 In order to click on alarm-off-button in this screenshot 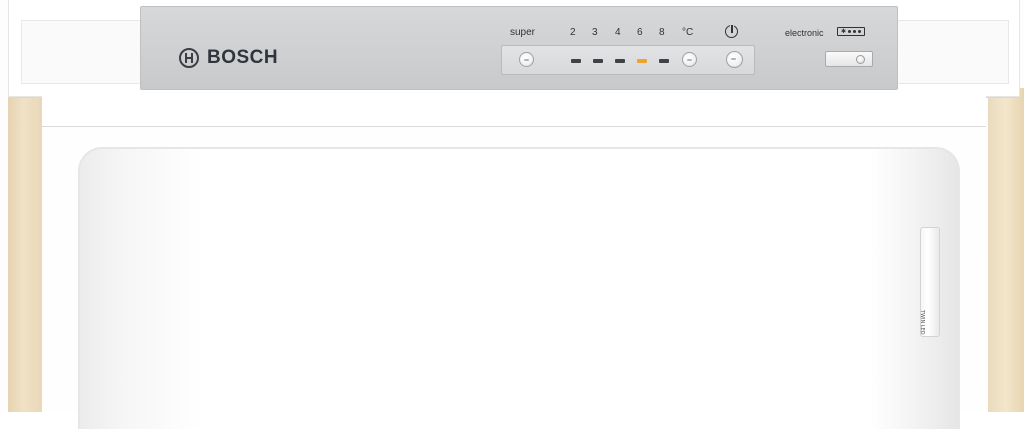, I will do `click(849, 59)`.